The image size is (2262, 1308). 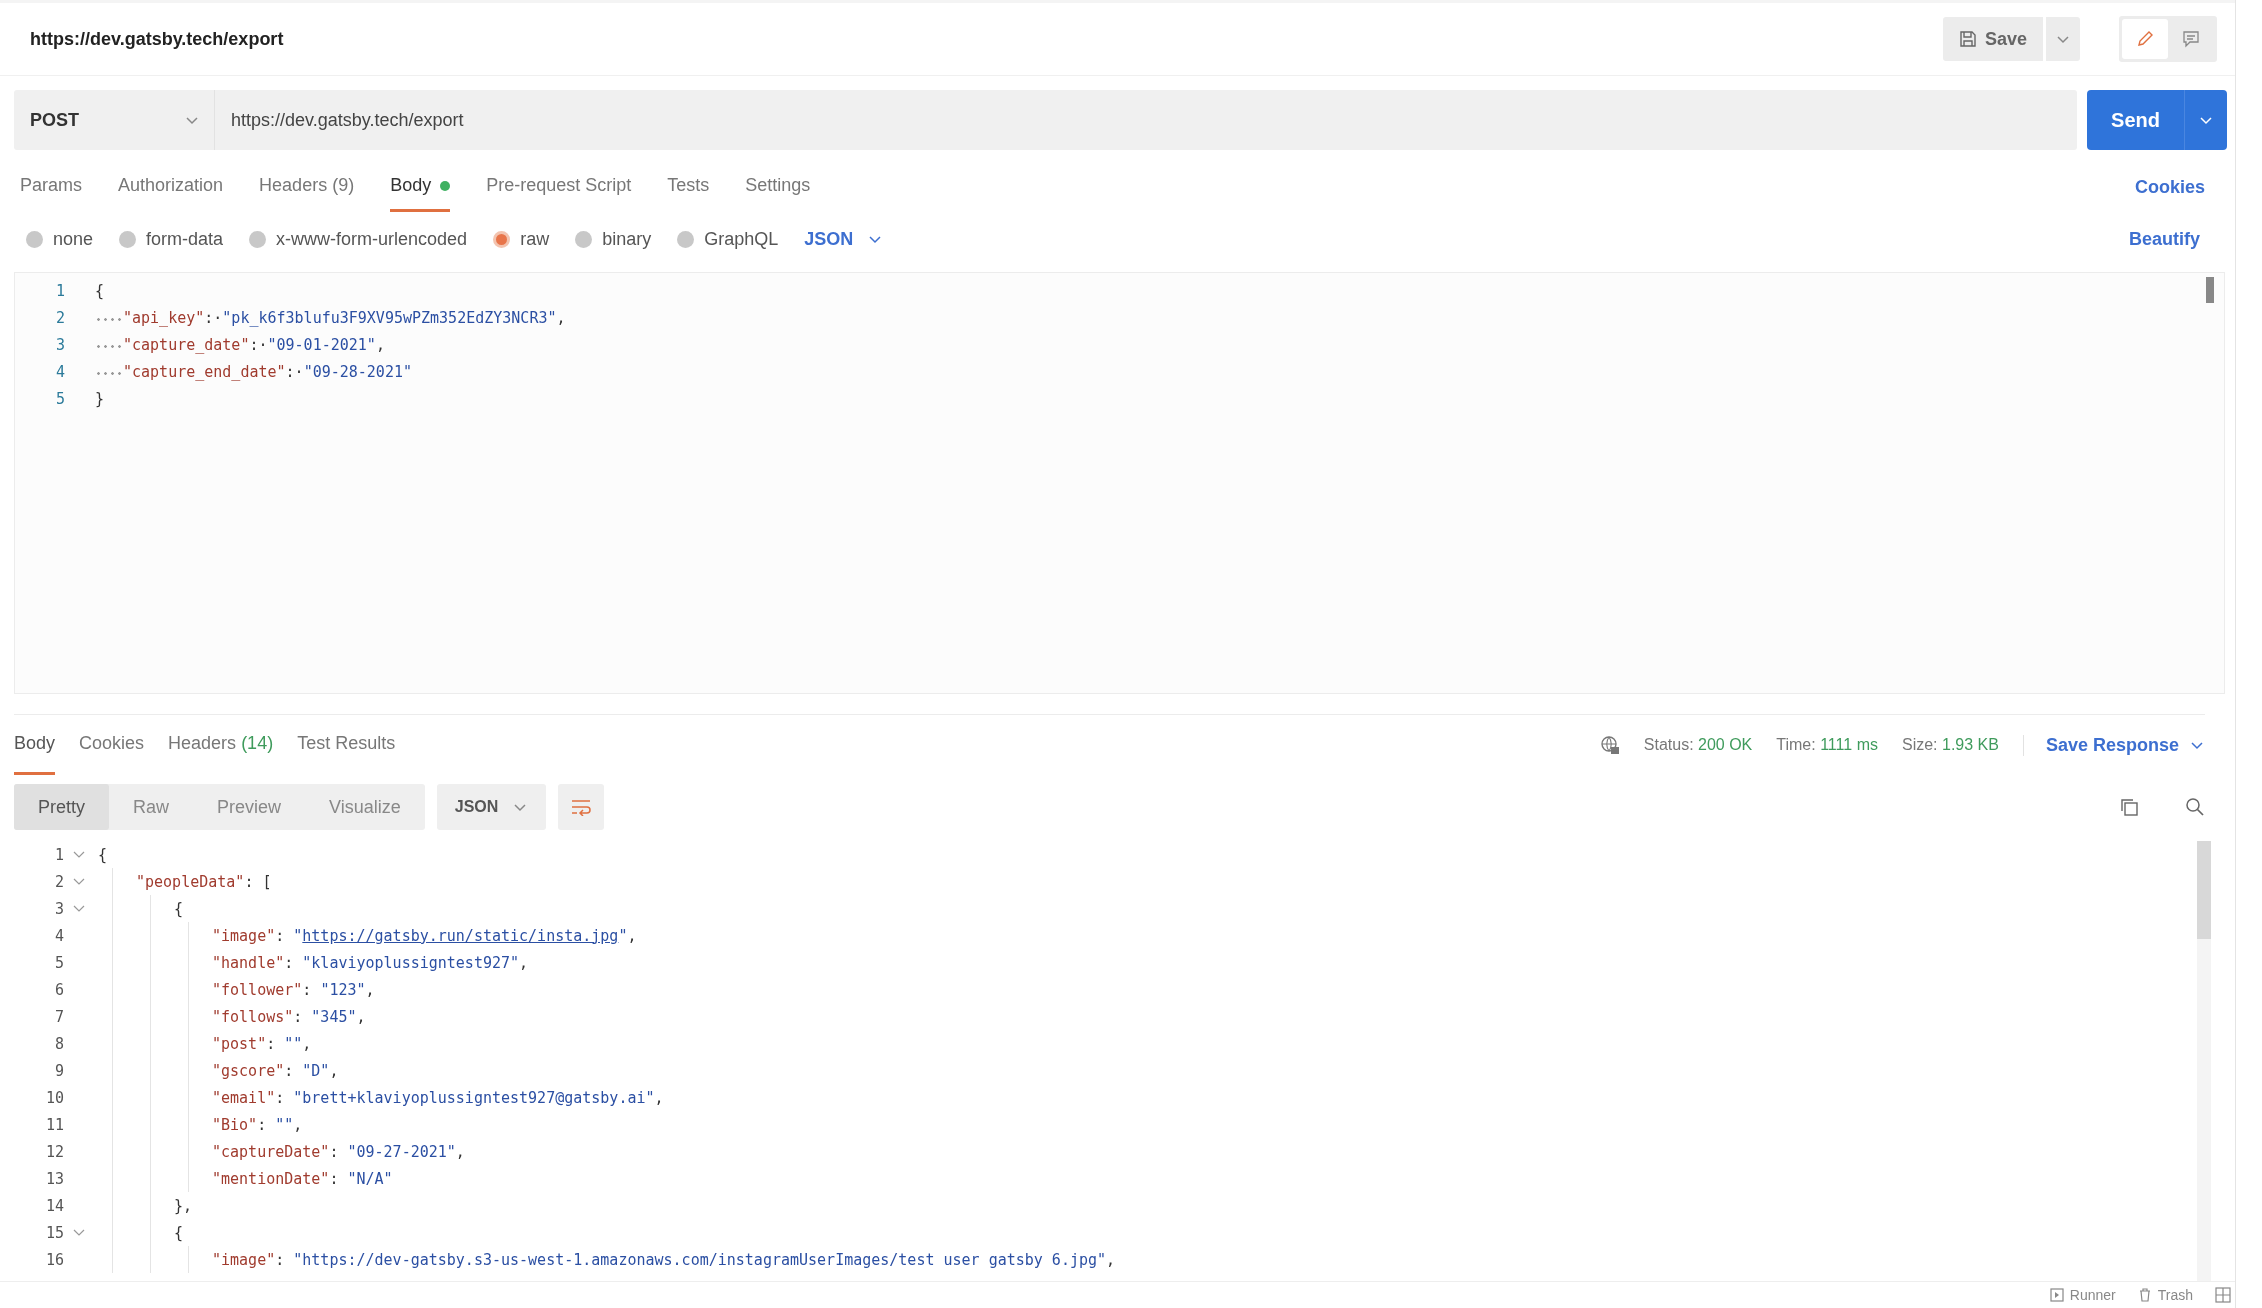 I want to click on response-tab: Headers (14), so click(x=221, y=745).